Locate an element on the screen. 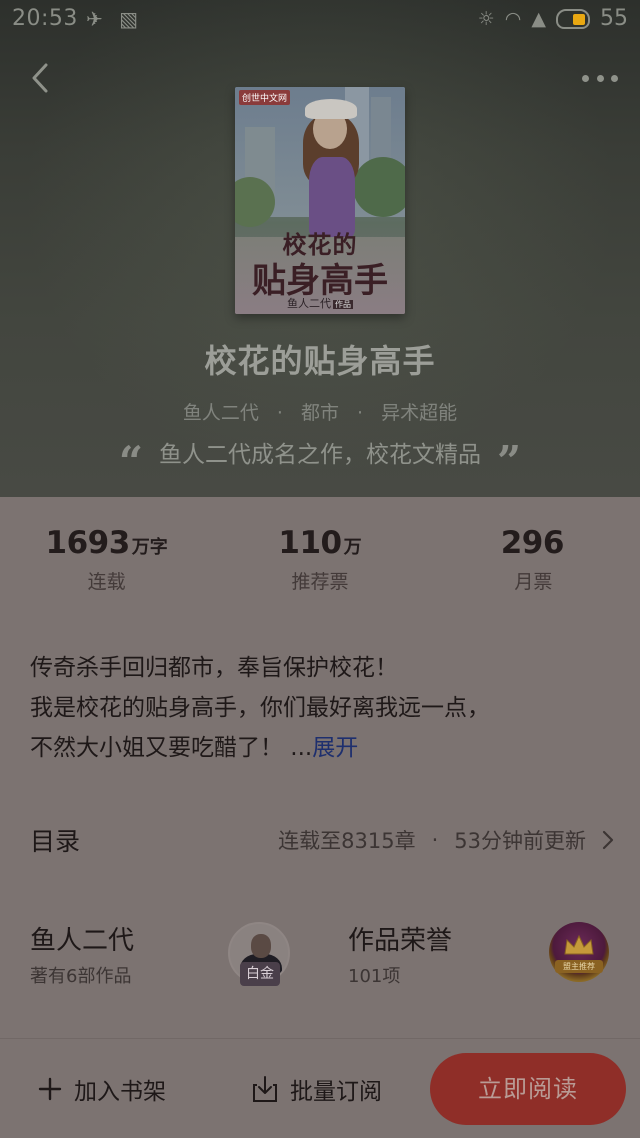  chevron-left-icon is located at coordinates (40, 78).